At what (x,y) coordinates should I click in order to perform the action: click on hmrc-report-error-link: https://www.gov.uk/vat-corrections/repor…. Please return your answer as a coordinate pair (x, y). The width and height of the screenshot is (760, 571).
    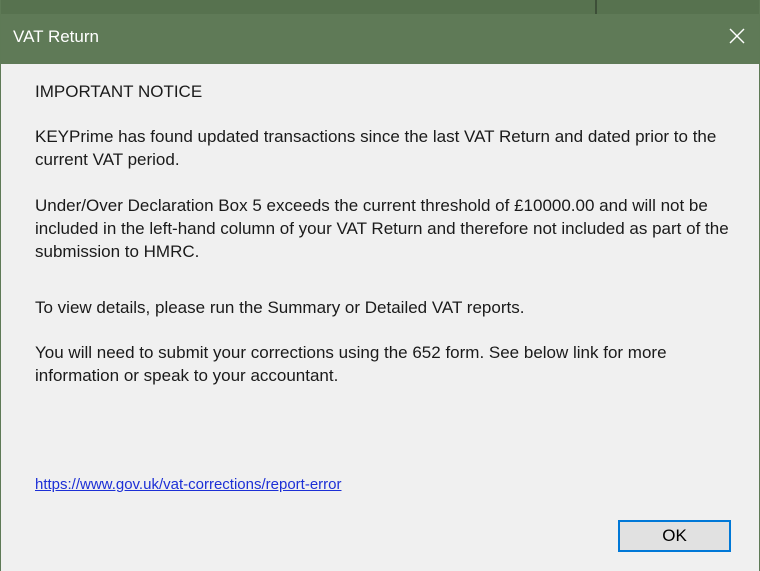
    Looking at the image, I should click on (188, 485).